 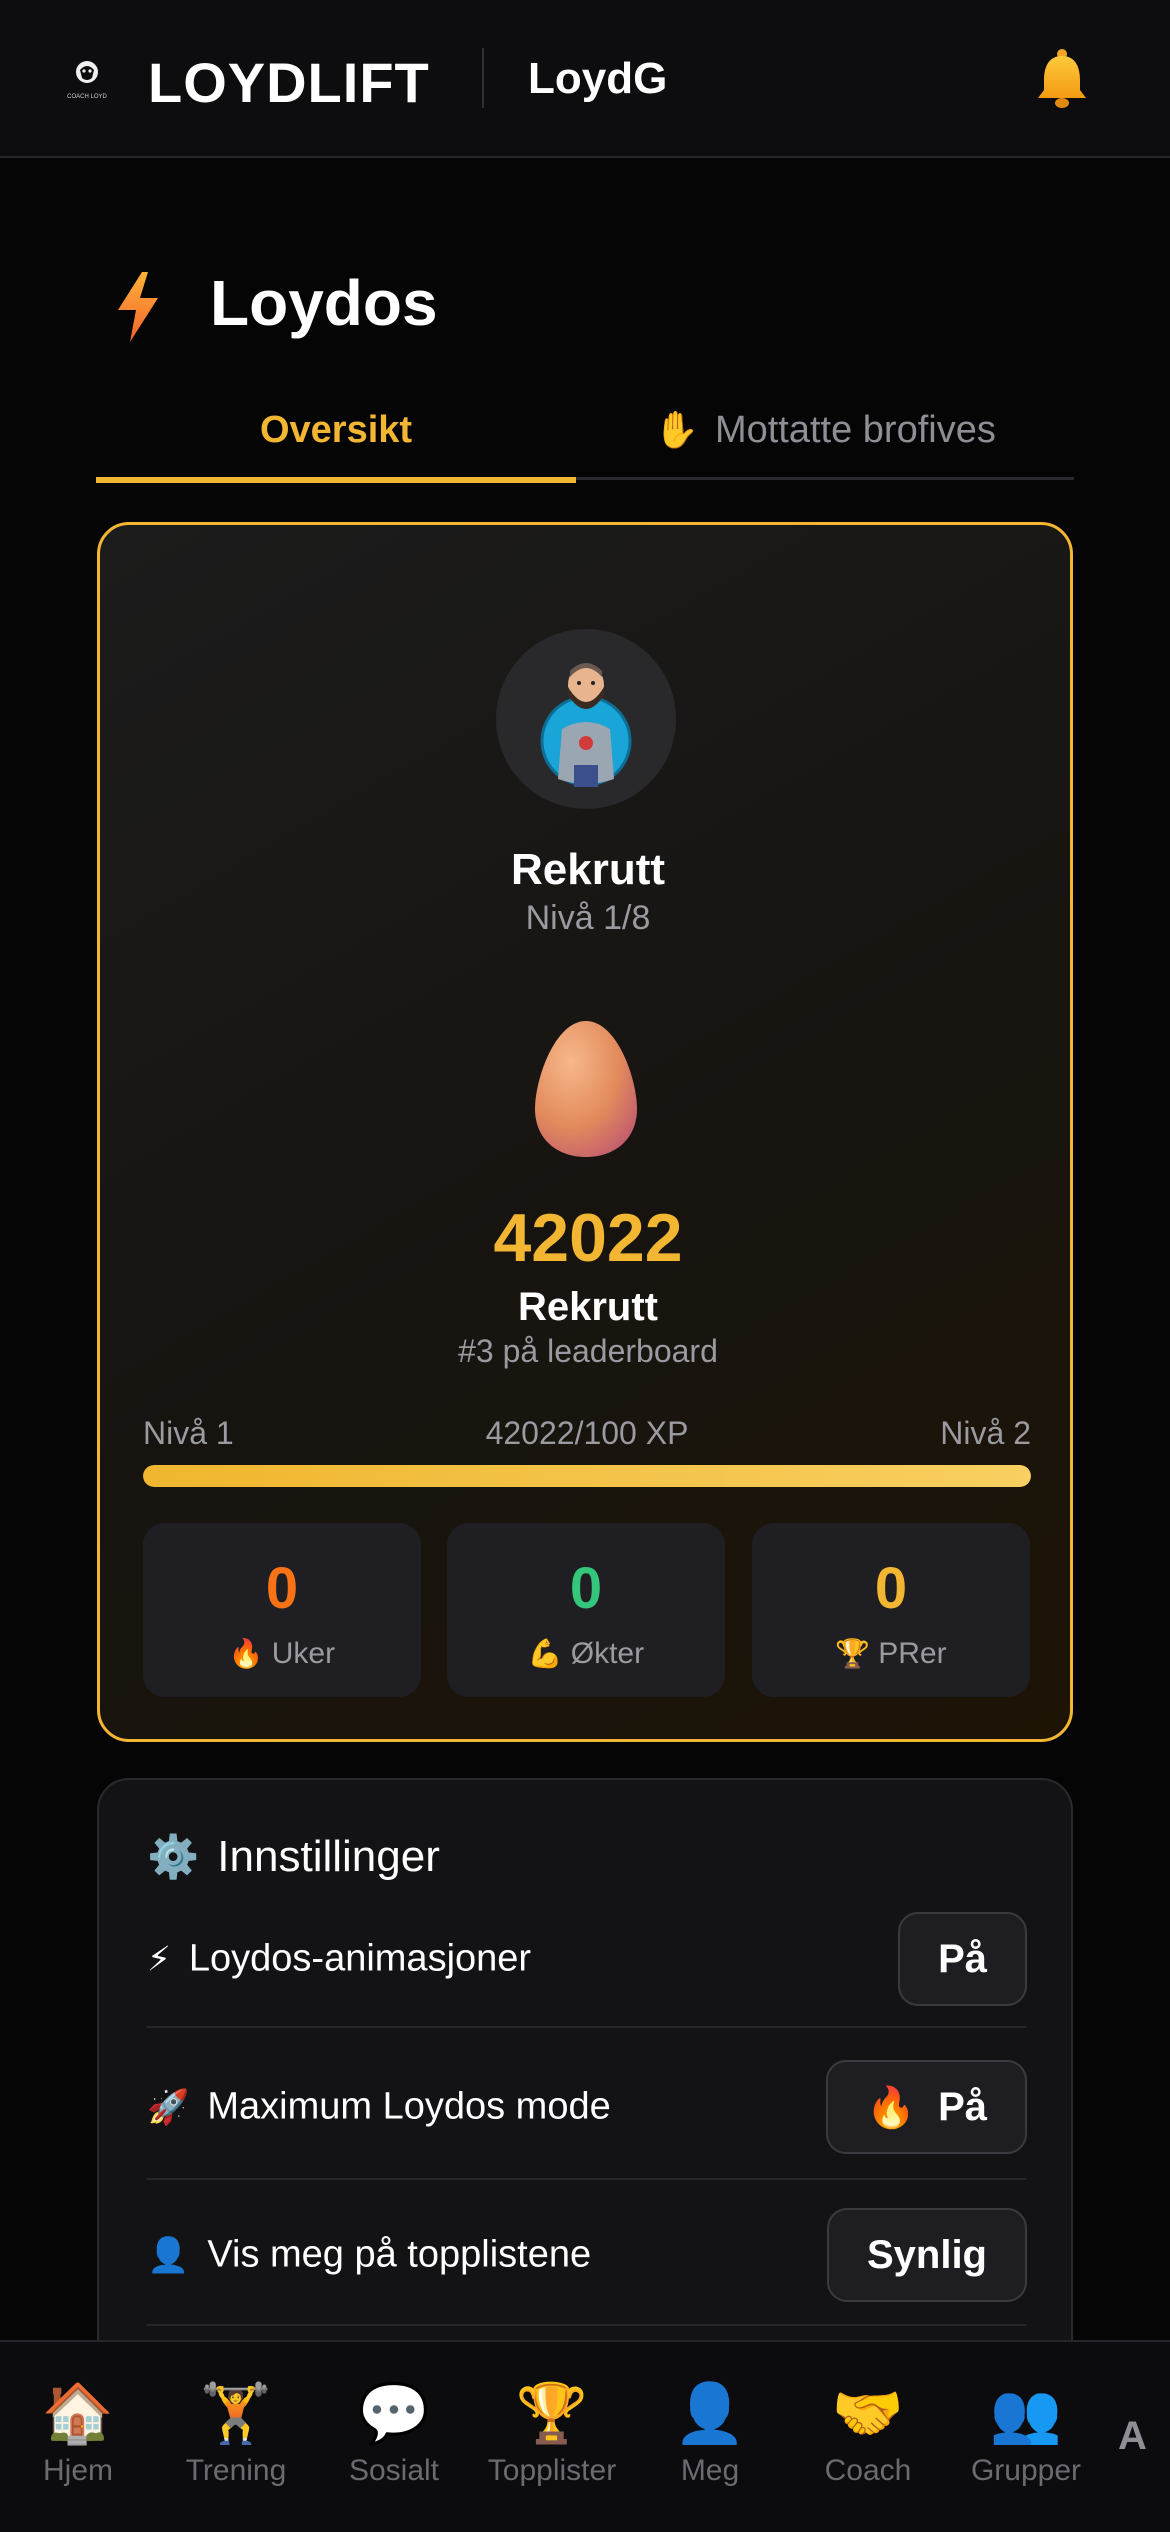 I want to click on leaderboard-position: #3 på leaderboard, so click(x=588, y=1351).